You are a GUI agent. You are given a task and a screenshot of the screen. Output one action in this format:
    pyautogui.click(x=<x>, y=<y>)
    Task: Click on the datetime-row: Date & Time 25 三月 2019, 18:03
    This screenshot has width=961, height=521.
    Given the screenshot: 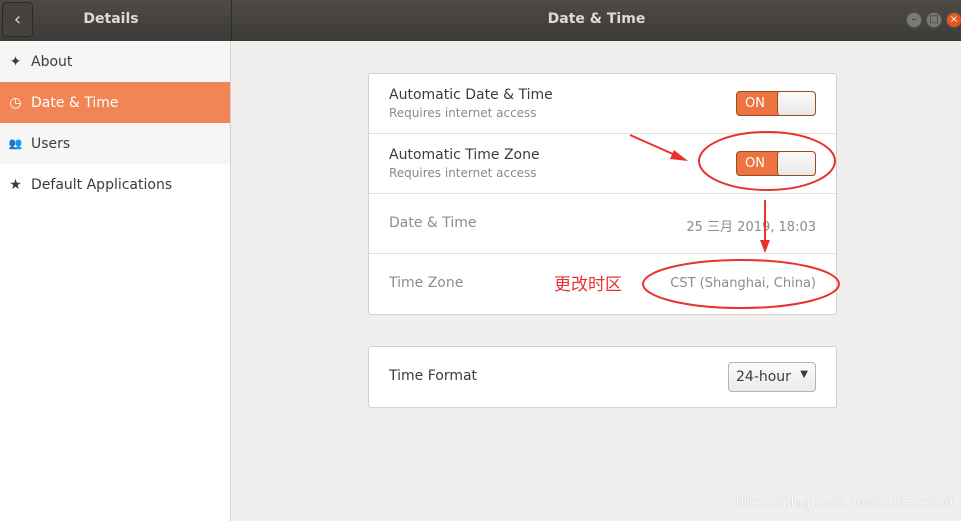 What is the action you would take?
    pyautogui.click(x=602, y=224)
    